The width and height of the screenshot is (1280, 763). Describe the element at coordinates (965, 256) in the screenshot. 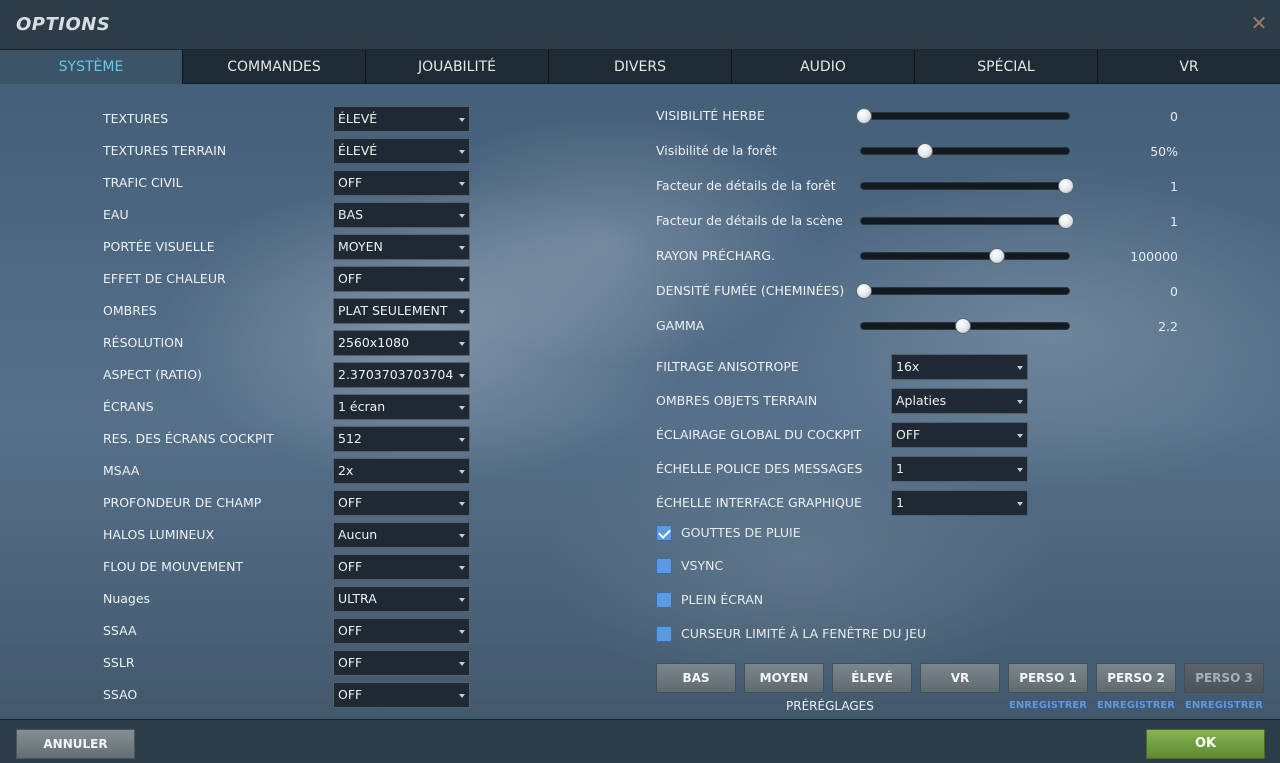

I see `rayon-precharg-slider` at that location.